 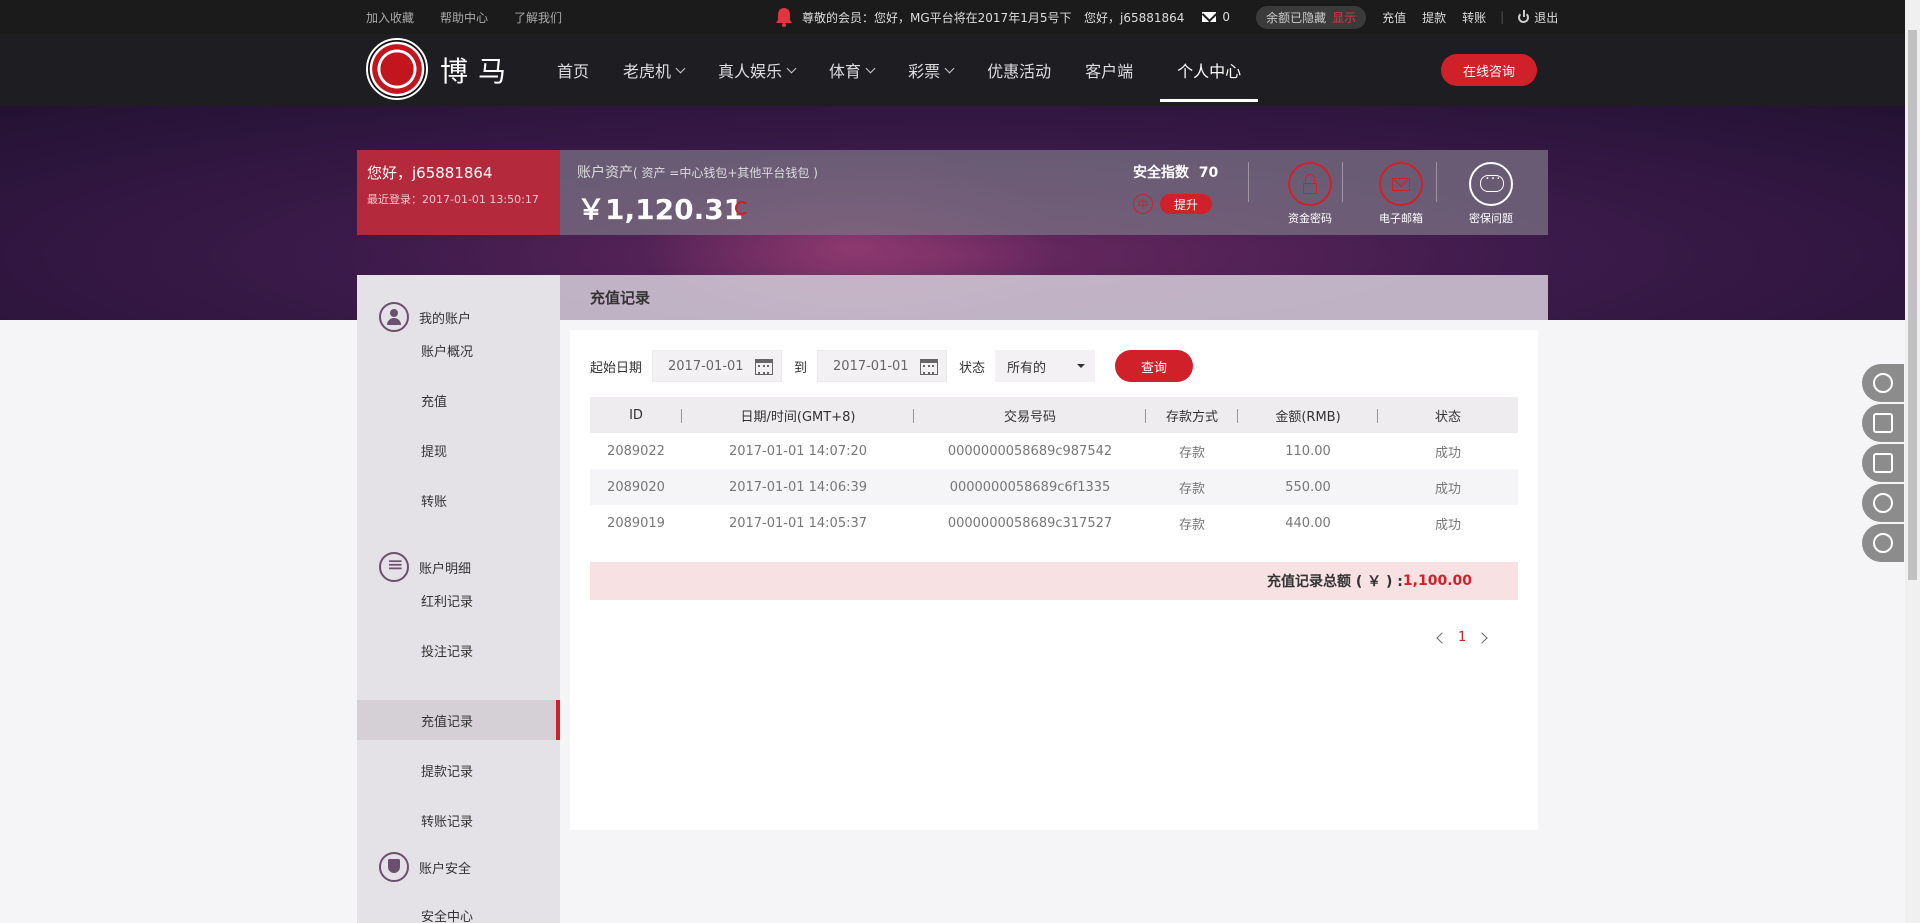 What do you see at coordinates (538, 17) in the screenshot?
I see `about-us-link: 了解我们` at bounding box center [538, 17].